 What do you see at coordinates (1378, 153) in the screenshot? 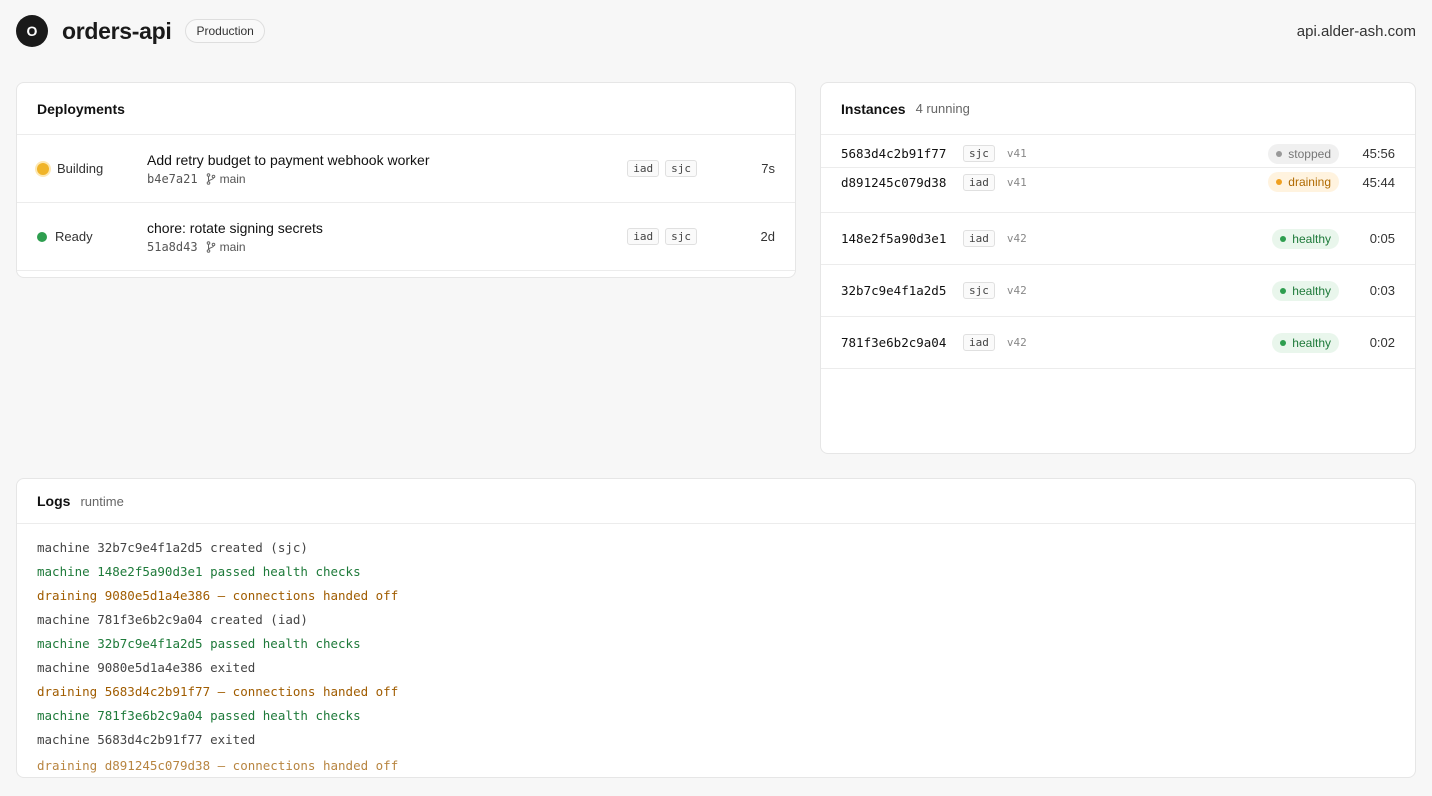
I see `instance-uptime: 45:56` at bounding box center [1378, 153].